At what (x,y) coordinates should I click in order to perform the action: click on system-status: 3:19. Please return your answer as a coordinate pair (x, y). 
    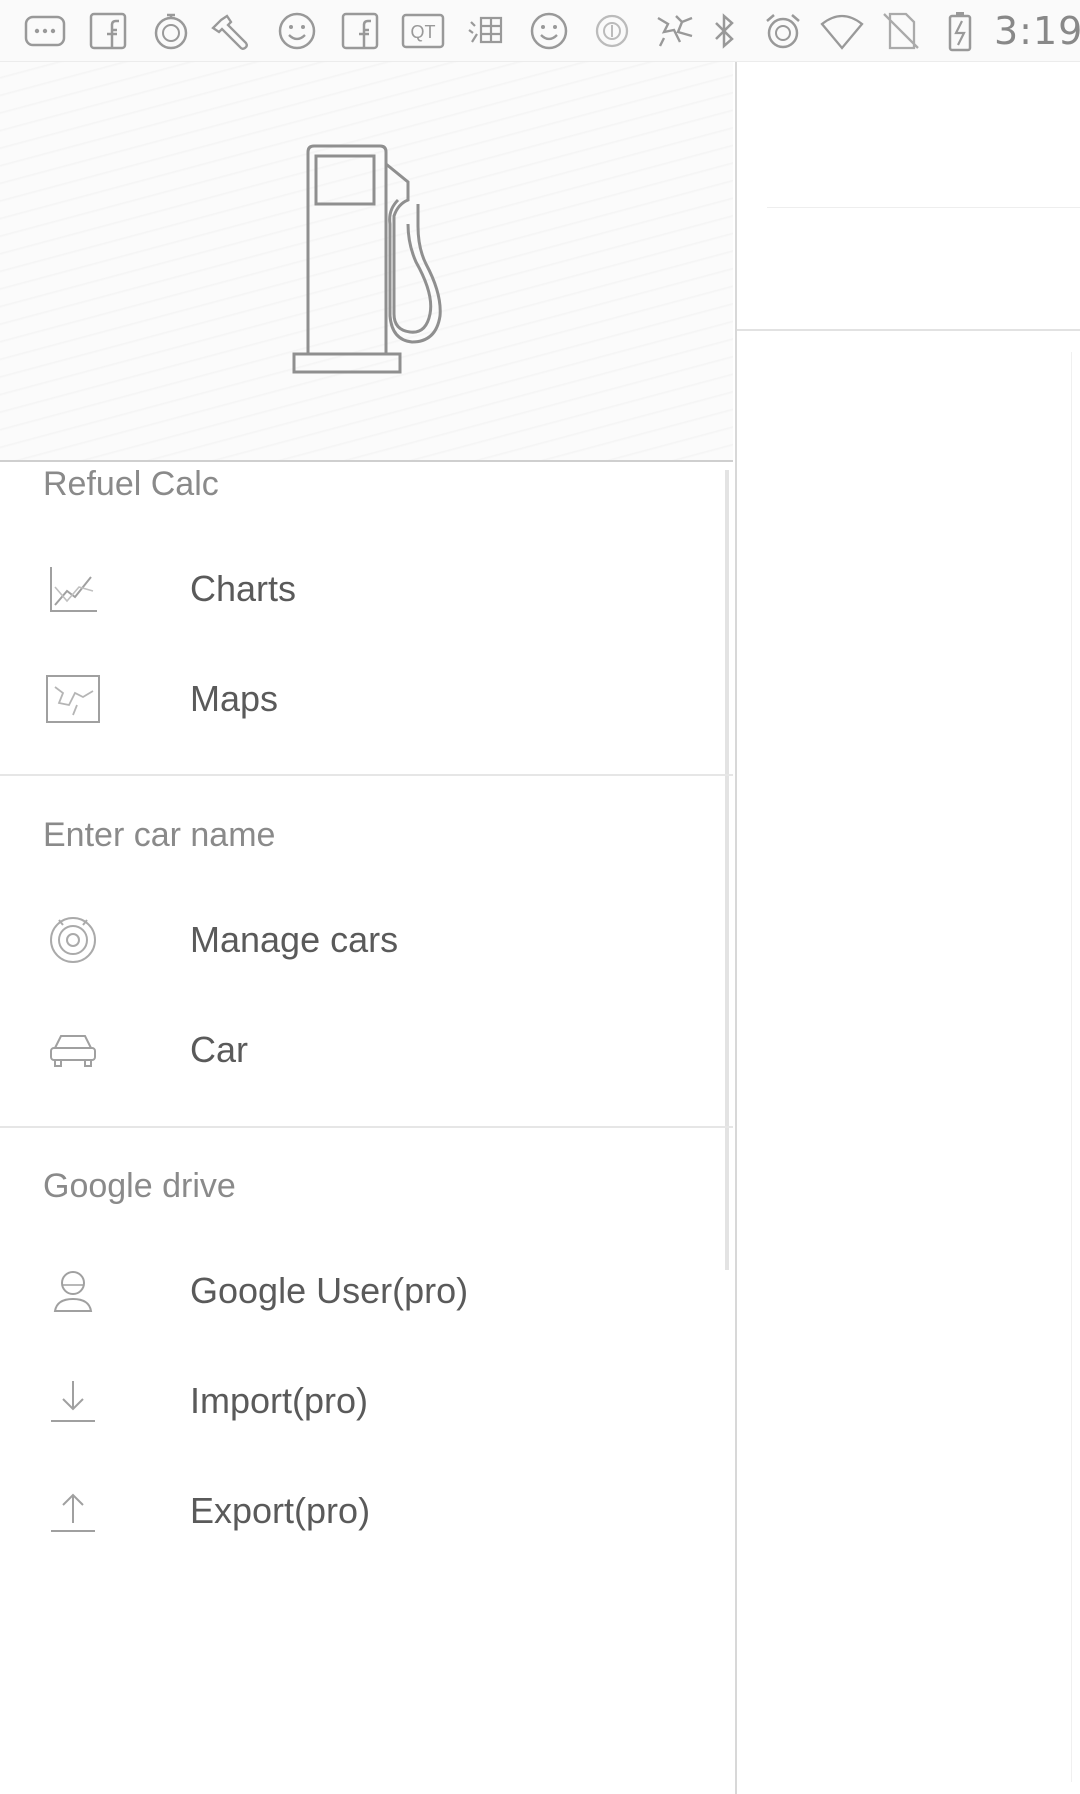
    Looking at the image, I should click on (889, 30).